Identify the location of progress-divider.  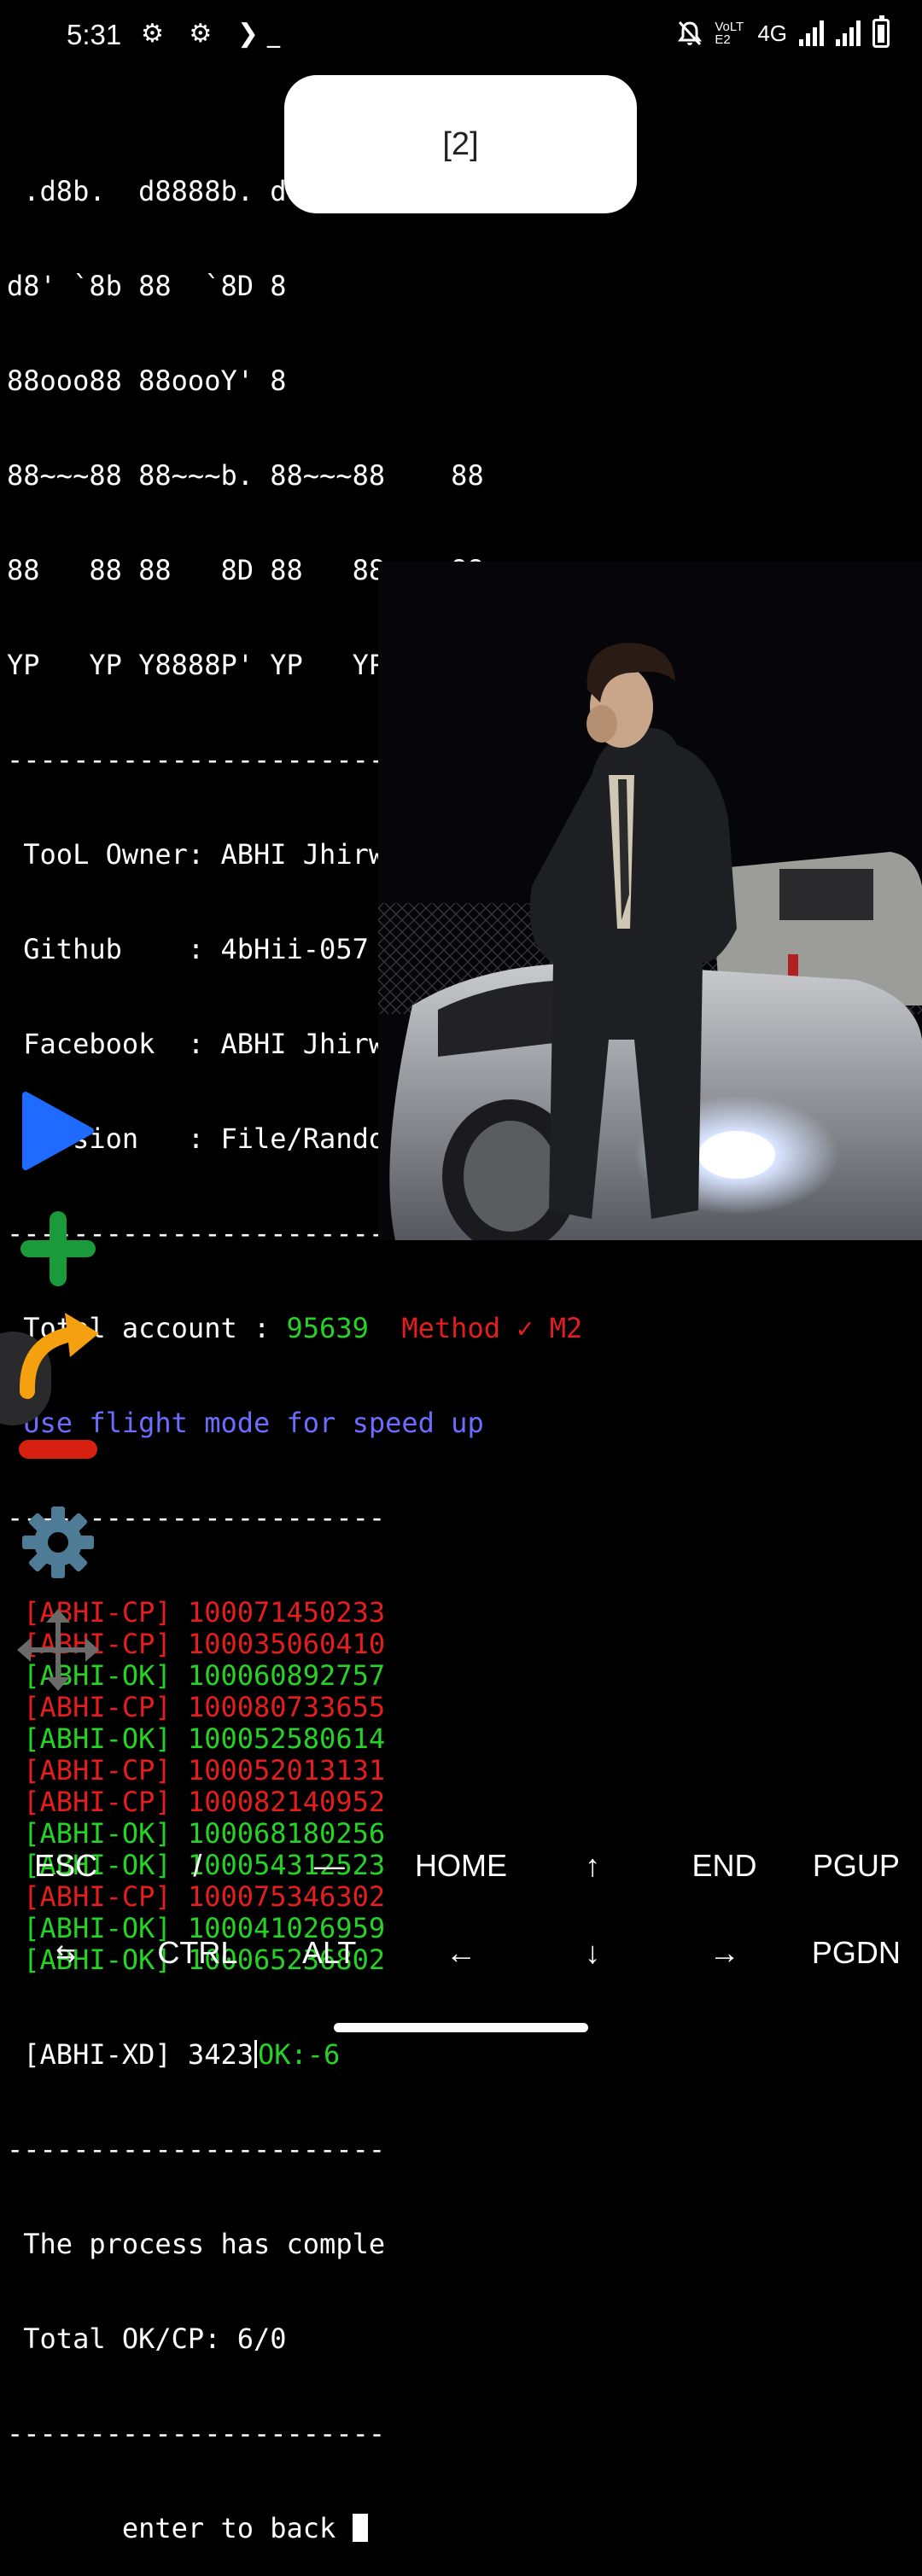
(256, 2054).